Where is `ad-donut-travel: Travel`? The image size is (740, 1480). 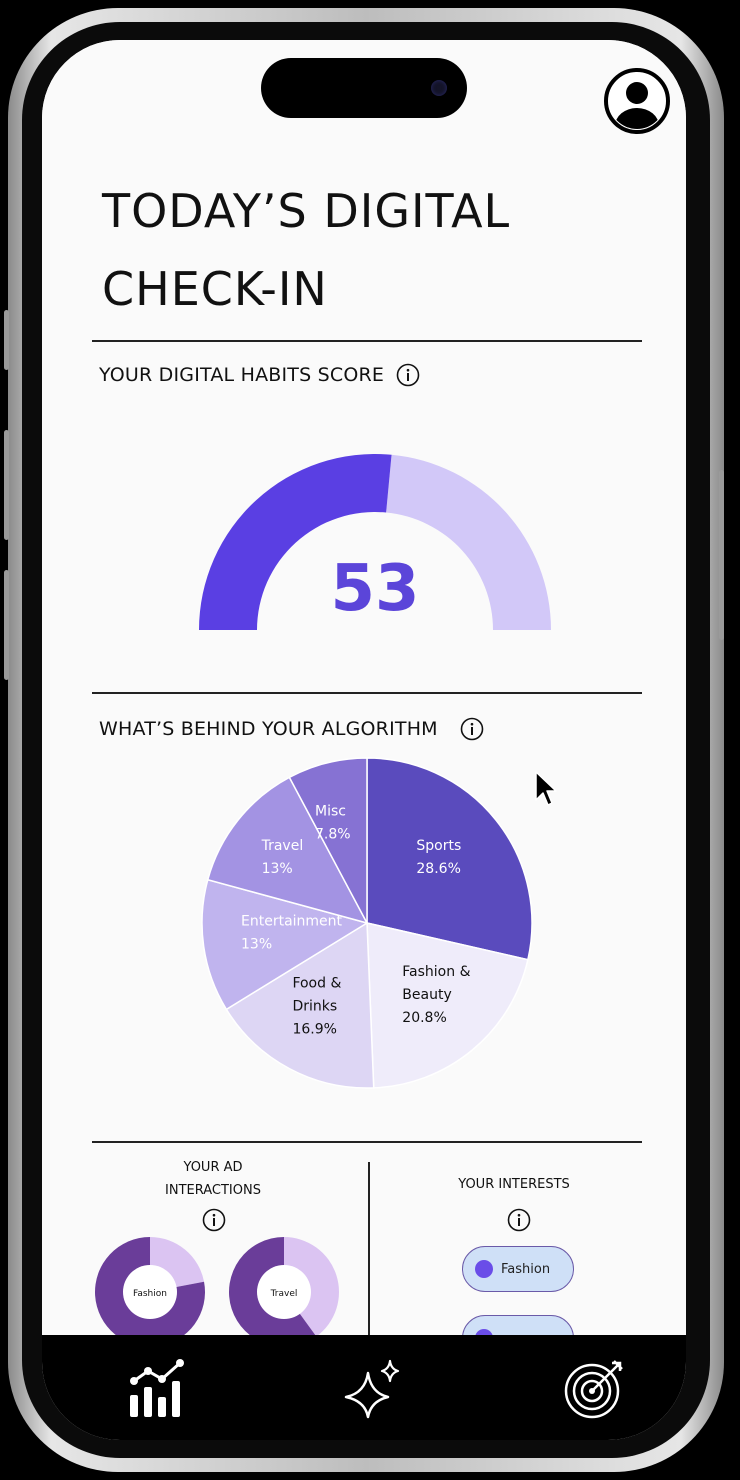
ad-donut-travel: Travel is located at coordinates (283, 1292).